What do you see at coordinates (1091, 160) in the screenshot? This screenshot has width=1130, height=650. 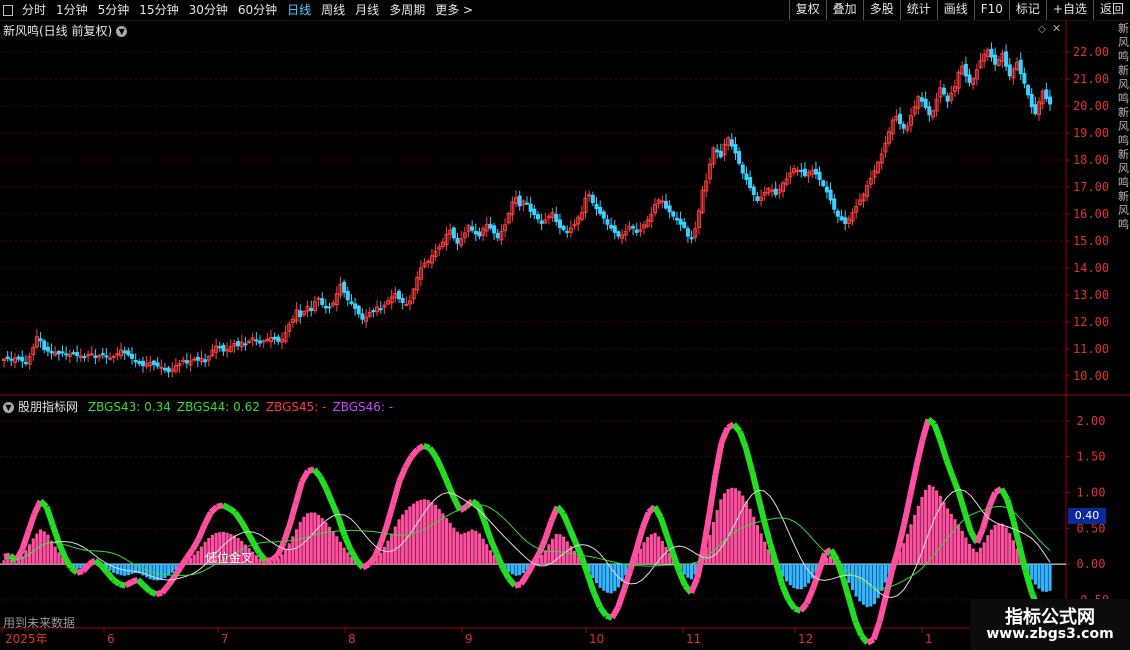 I see `price-tick-label: 18.00` at bounding box center [1091, 160].